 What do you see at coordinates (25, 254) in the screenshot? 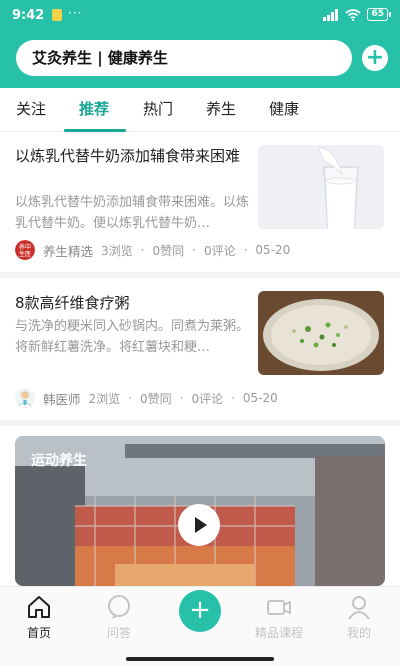
I see `avatar-logo-text: 生医` at bounding box center [25, 254].